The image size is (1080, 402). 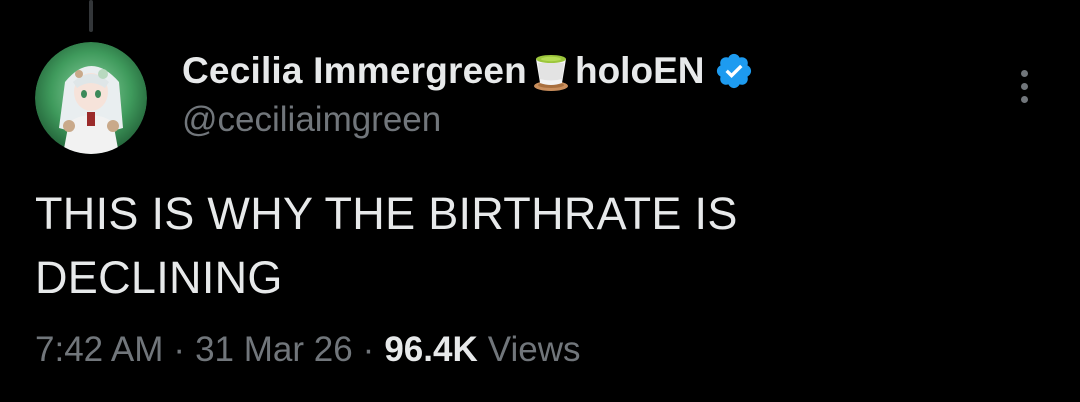 What do you see at coordinates (274, 350) in the screenshot?
I see `tweet-date: 31 Mar 26` at bounding box center [274, 350].